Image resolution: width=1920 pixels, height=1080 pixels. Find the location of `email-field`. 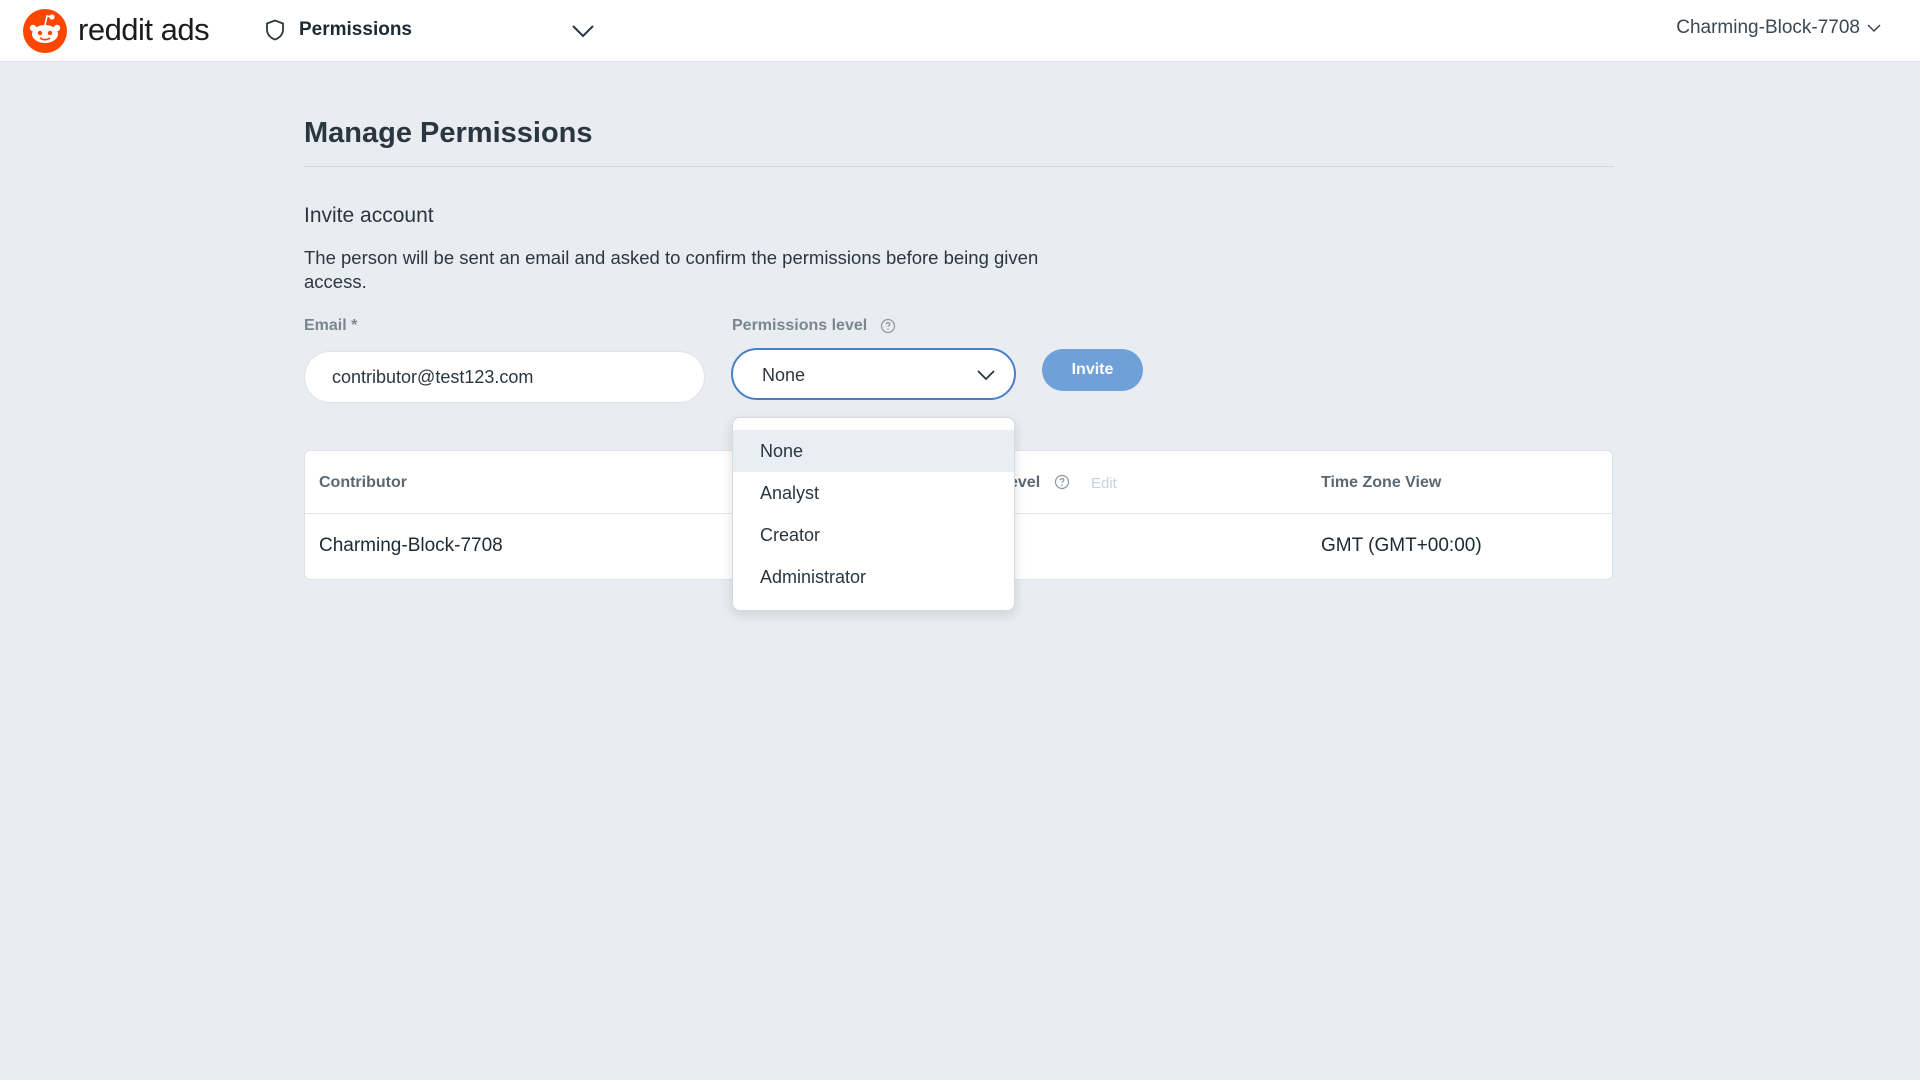

email-field is located at coordinates (504, 377).